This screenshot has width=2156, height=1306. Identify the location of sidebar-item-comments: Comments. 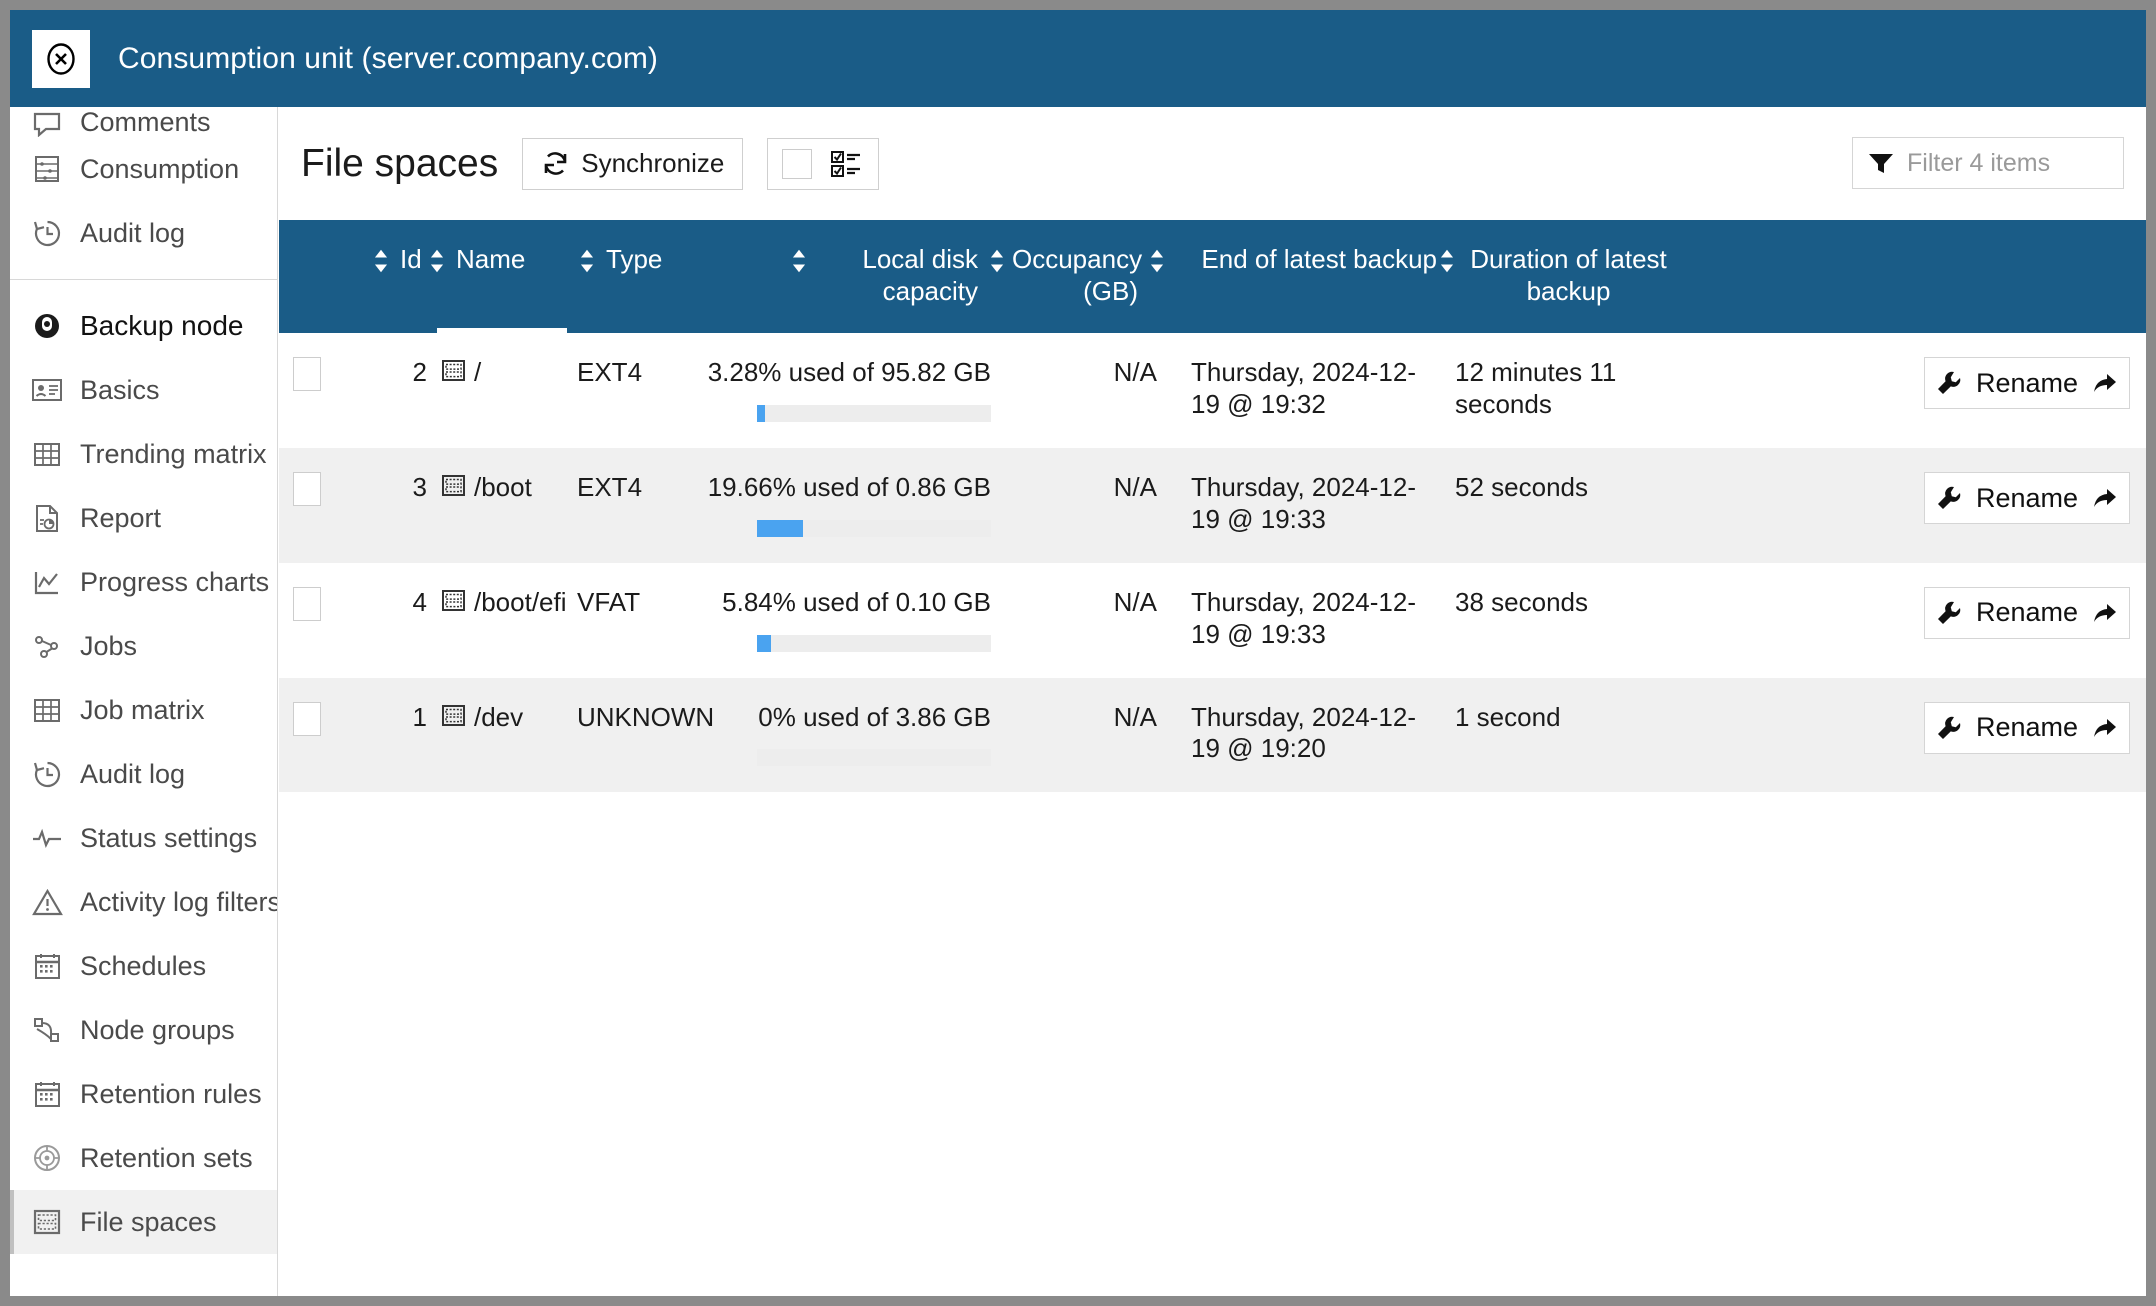
(143, 122).